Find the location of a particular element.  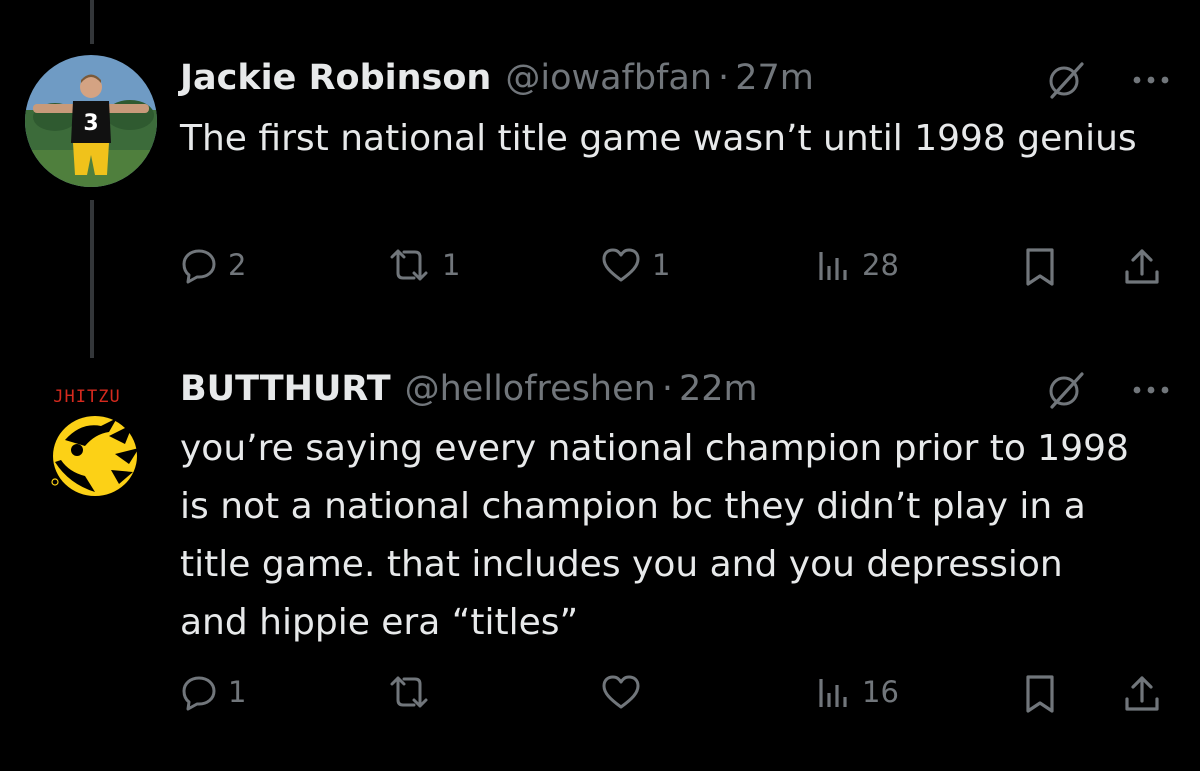

reply-icon is located at coordinates (199, 692).